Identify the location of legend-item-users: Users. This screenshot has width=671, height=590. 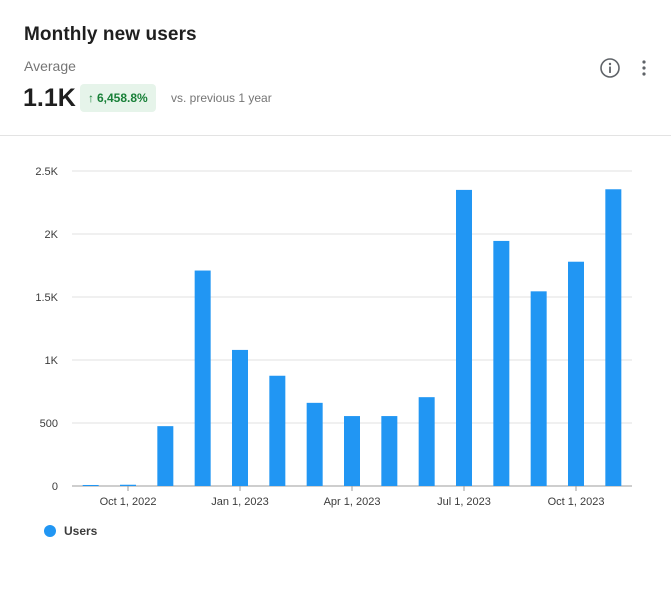
(70, 531).